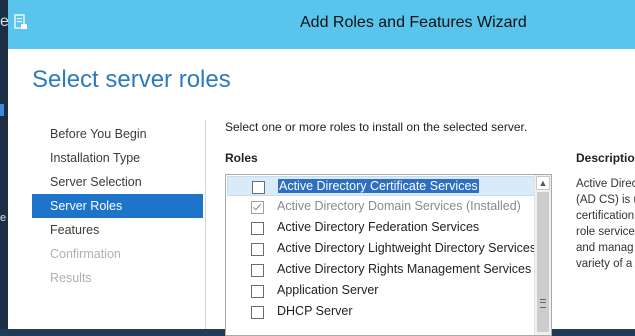 This screenshot has height=336, width=635. What do you see at coordinates (117, 134) in the screenshot?
I see `nav-item-before-you-begin: Before You Begin` at bounding box center [117, 134].